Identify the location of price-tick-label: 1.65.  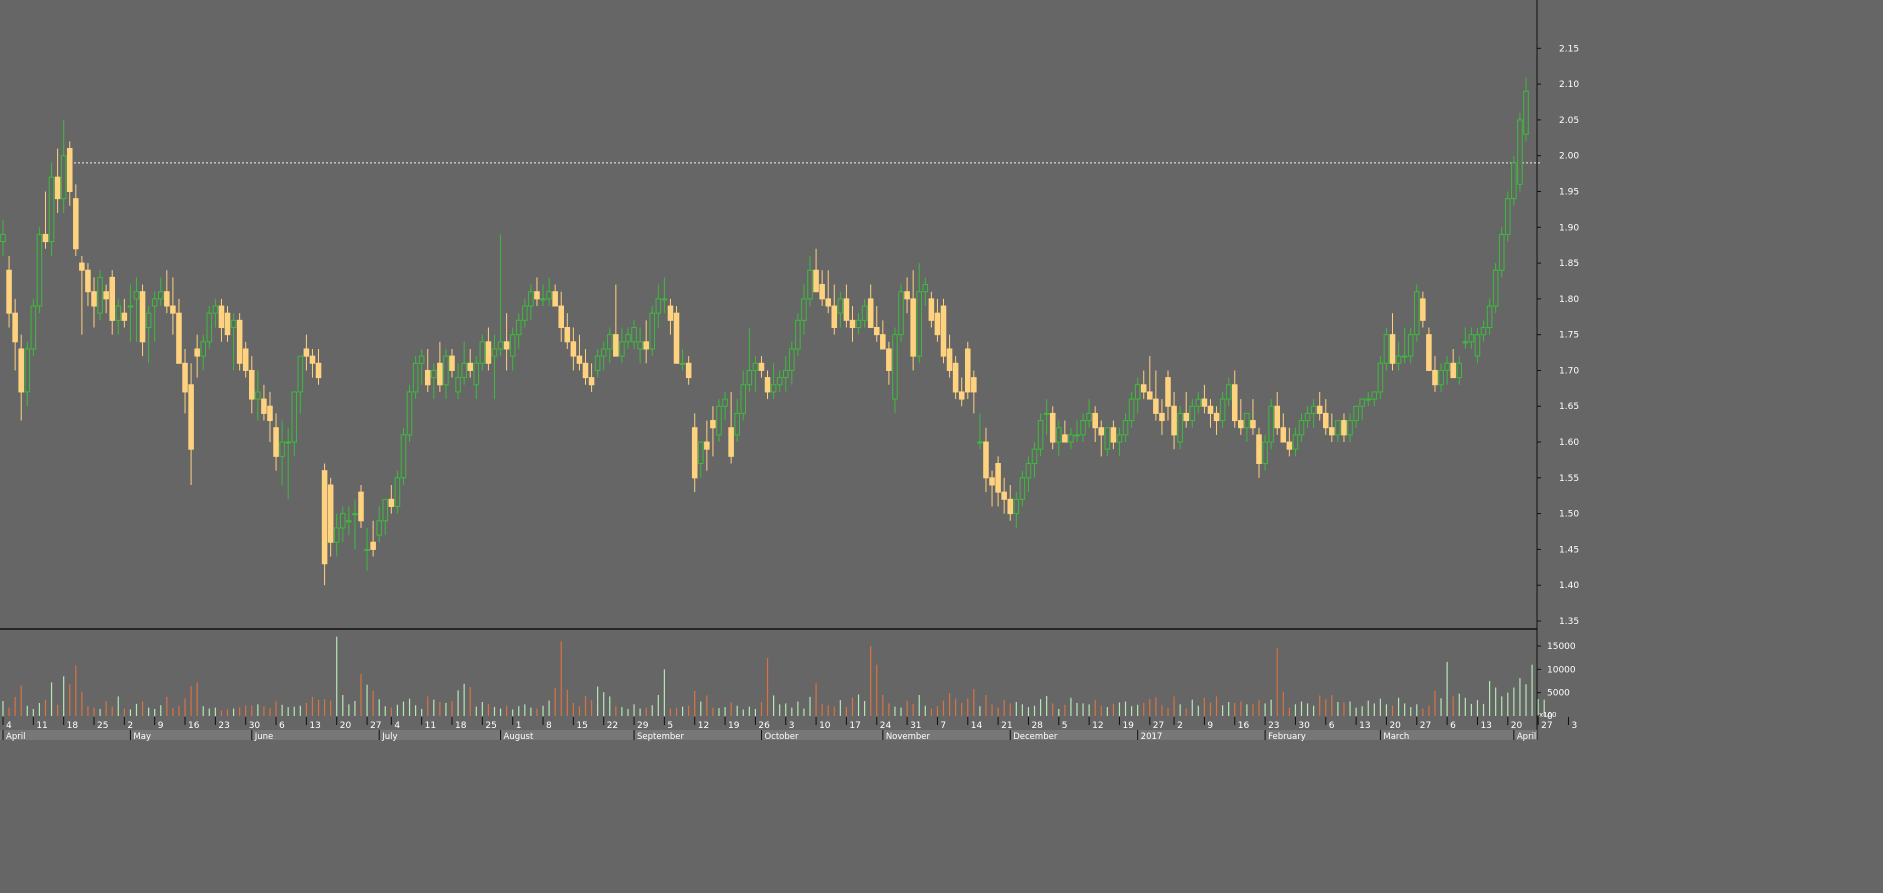
(1569, 407).